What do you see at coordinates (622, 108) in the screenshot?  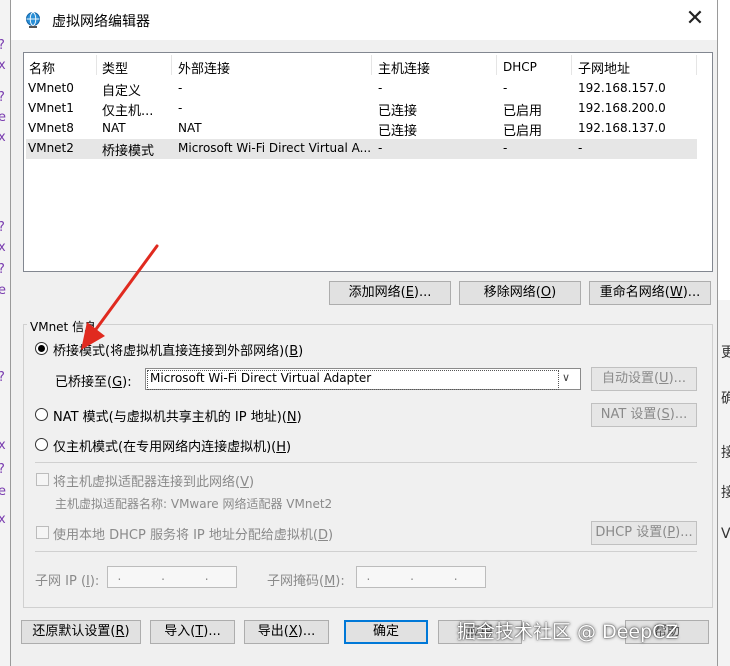 I see `cell-subnet: 192.168.200.0` at bounding box center [622, 108].